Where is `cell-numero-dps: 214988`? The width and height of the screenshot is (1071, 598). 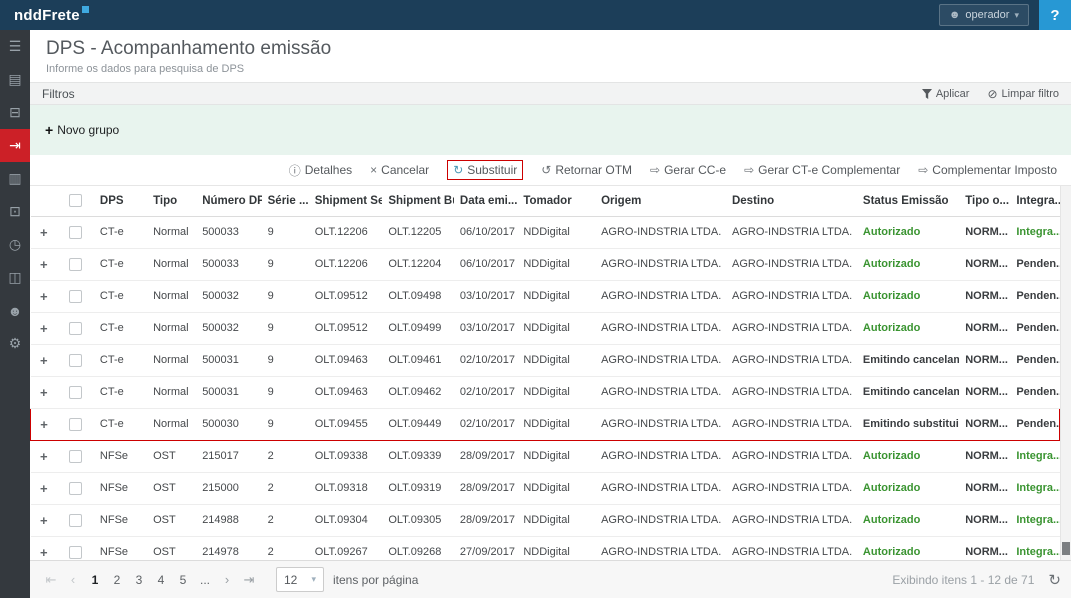
cell-numero-dps: 214988 is located at coordinates (229, 520).